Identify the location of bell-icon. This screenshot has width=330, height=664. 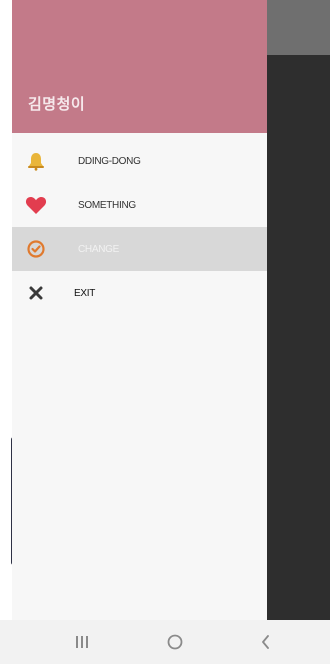
(36, 161).